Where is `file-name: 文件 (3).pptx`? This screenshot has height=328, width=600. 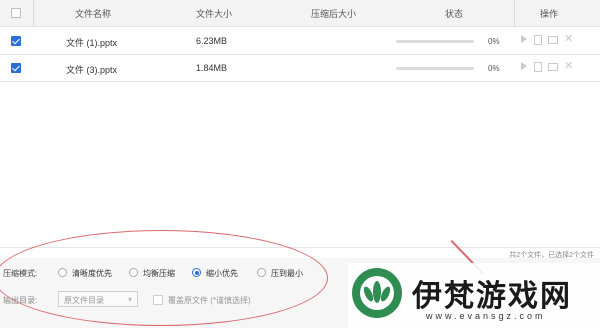
file-name: 文件 (3).pptx is located at coordinates (92, 70).